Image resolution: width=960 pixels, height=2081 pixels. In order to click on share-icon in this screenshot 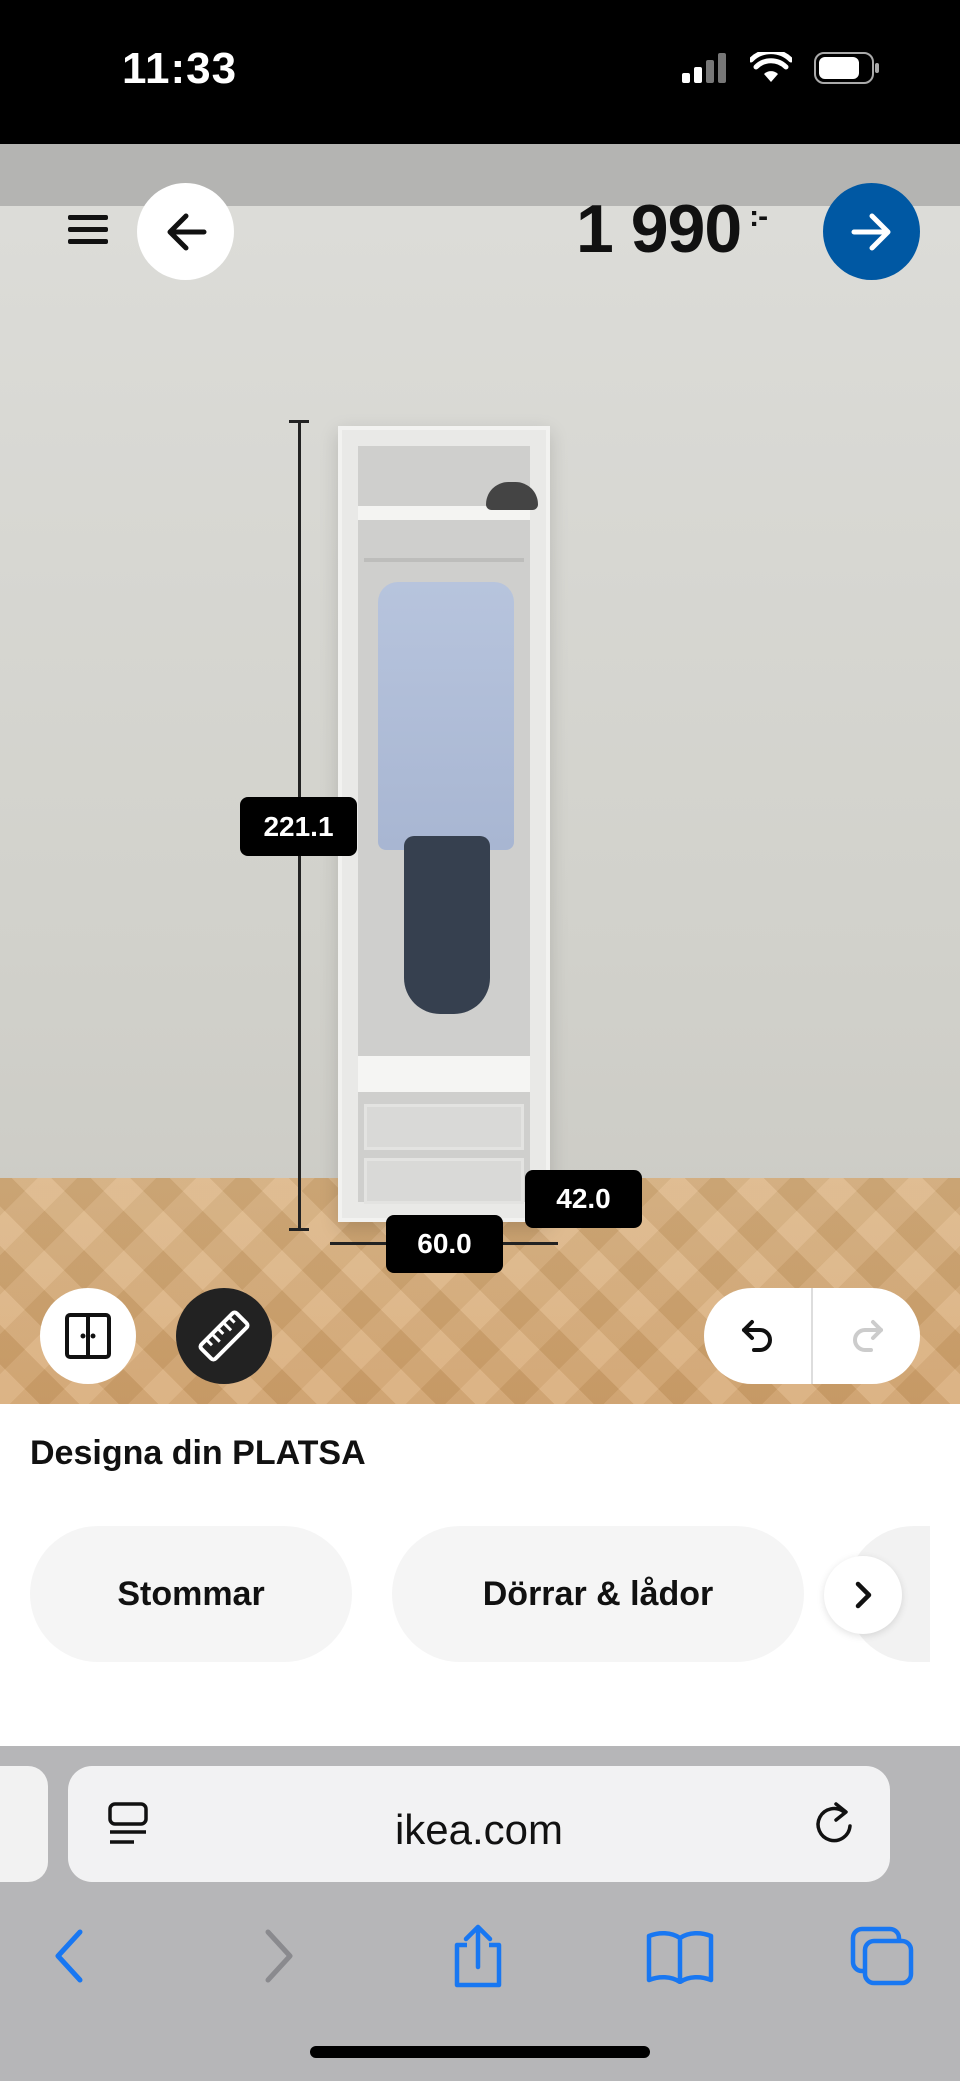, I will do `click(478, 1956)`.